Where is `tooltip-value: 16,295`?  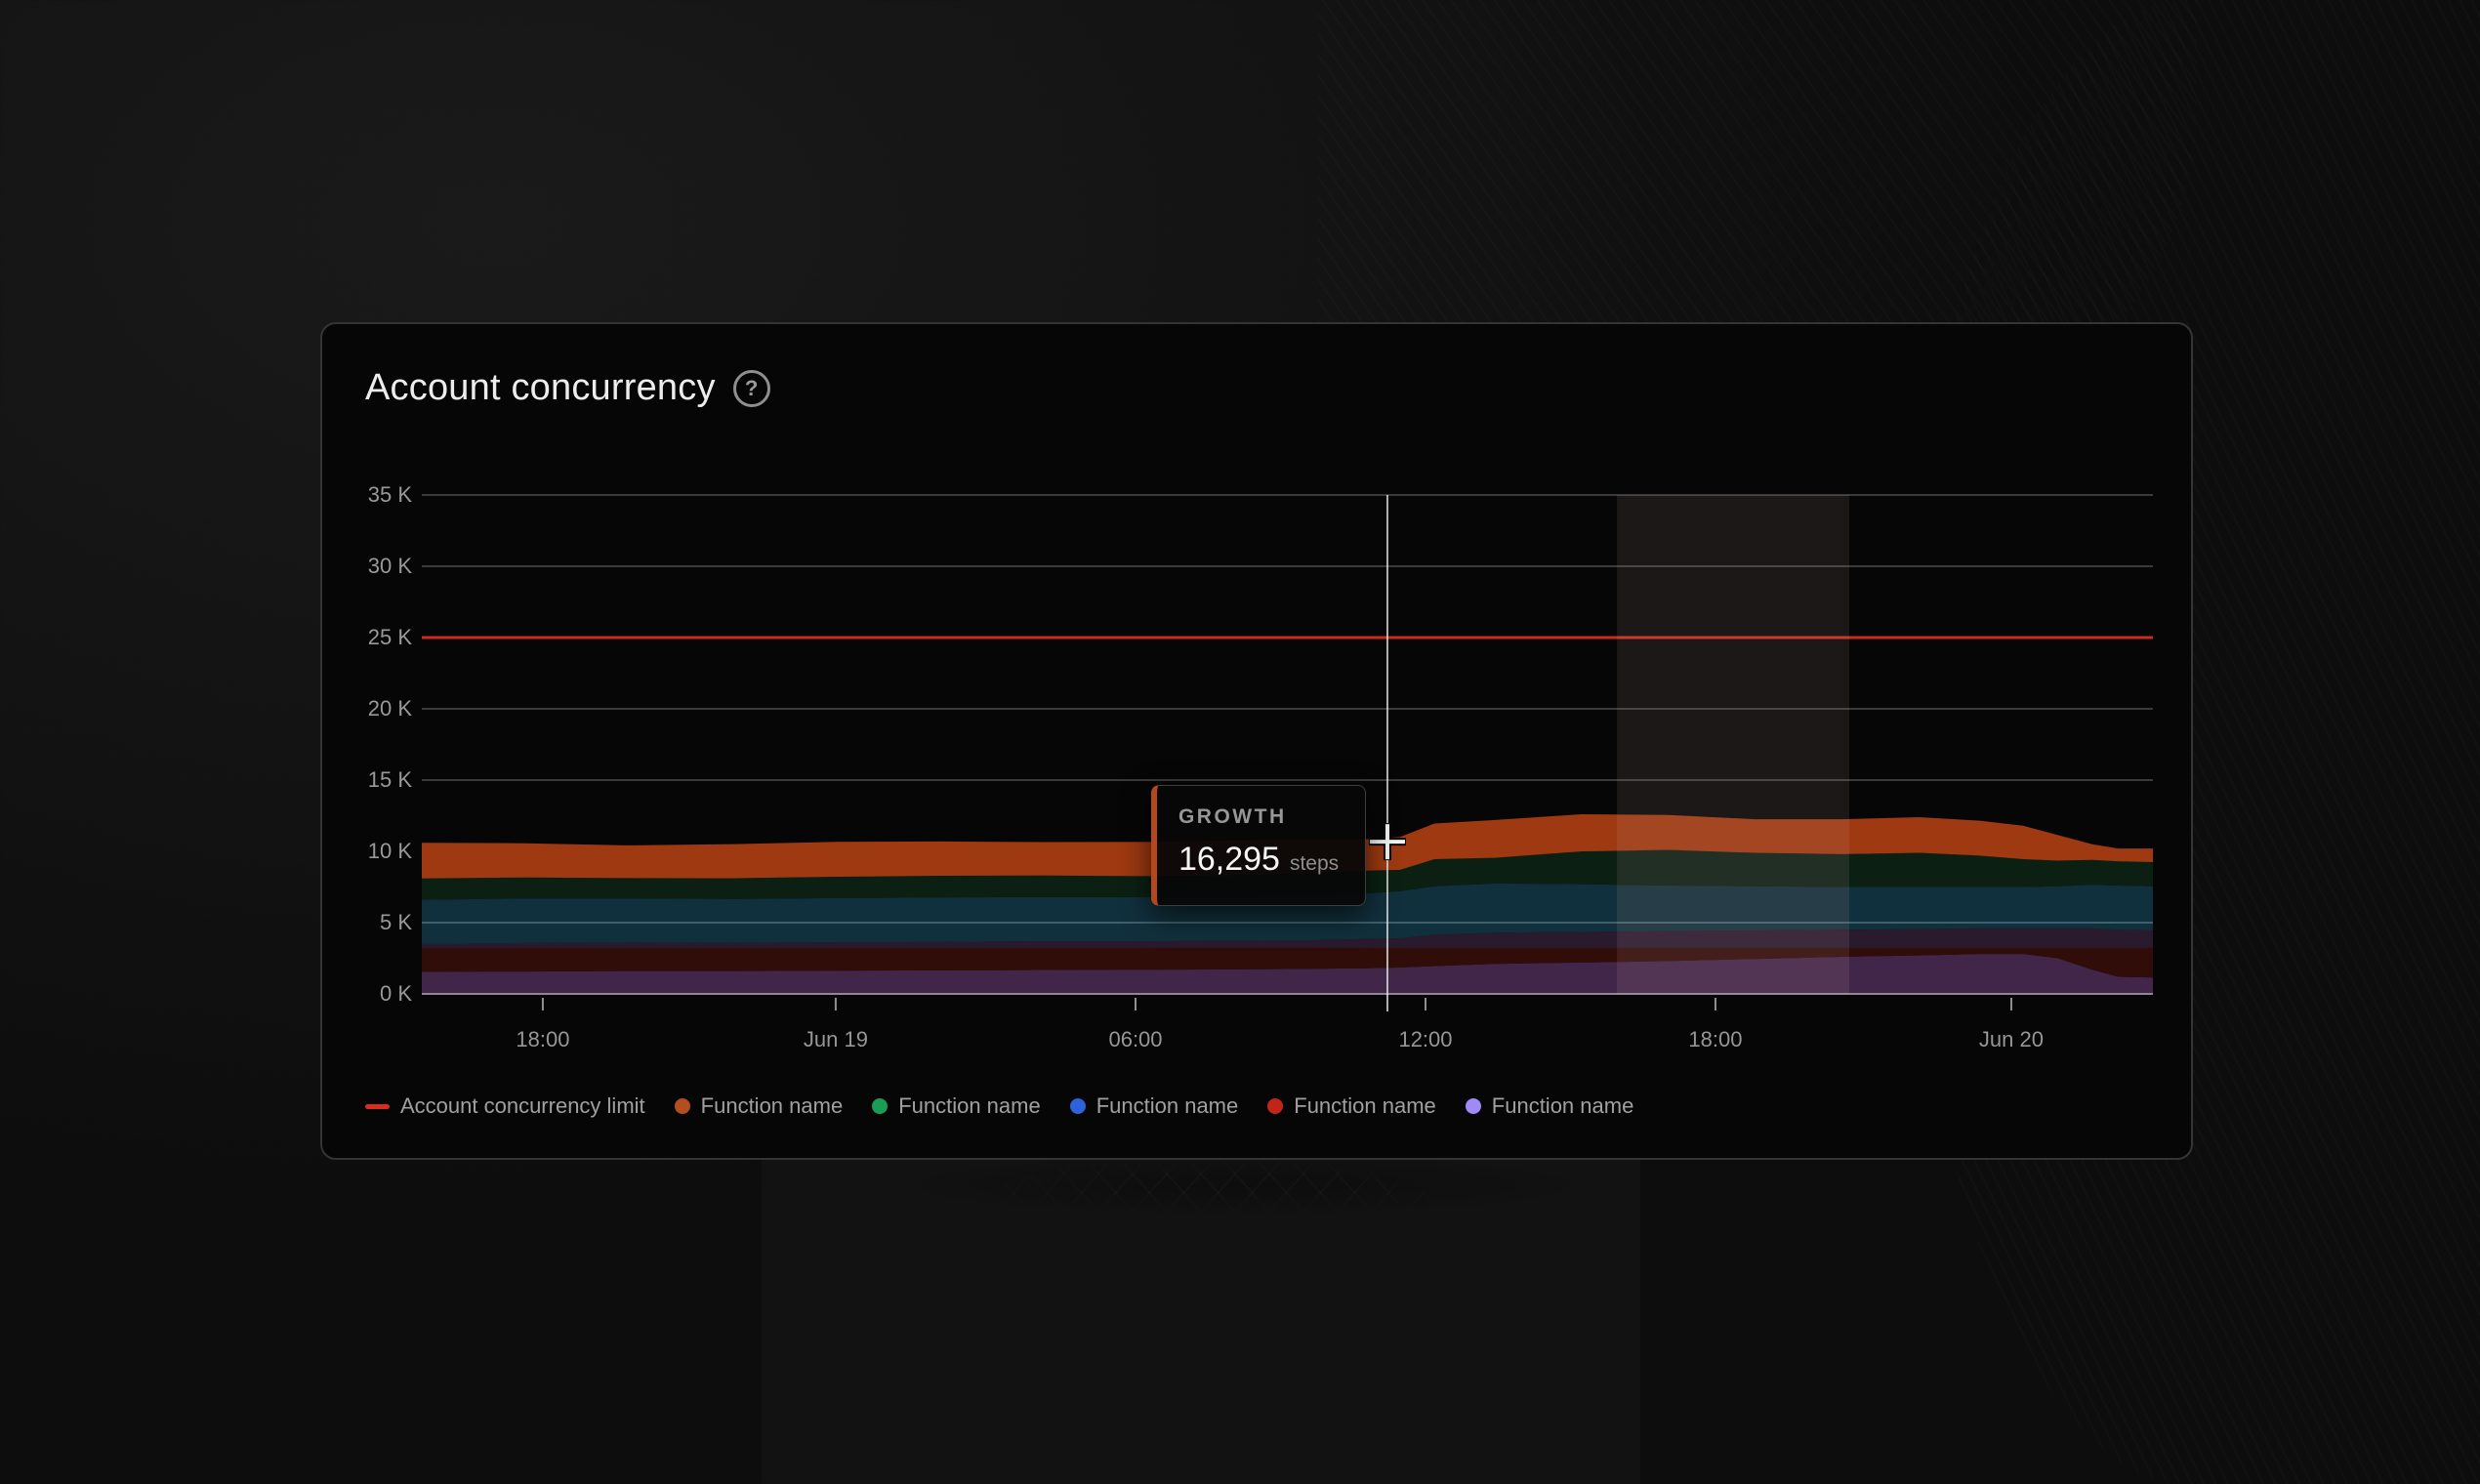 tooltip-value: 16,295 is located at coordinates (1229, 860).